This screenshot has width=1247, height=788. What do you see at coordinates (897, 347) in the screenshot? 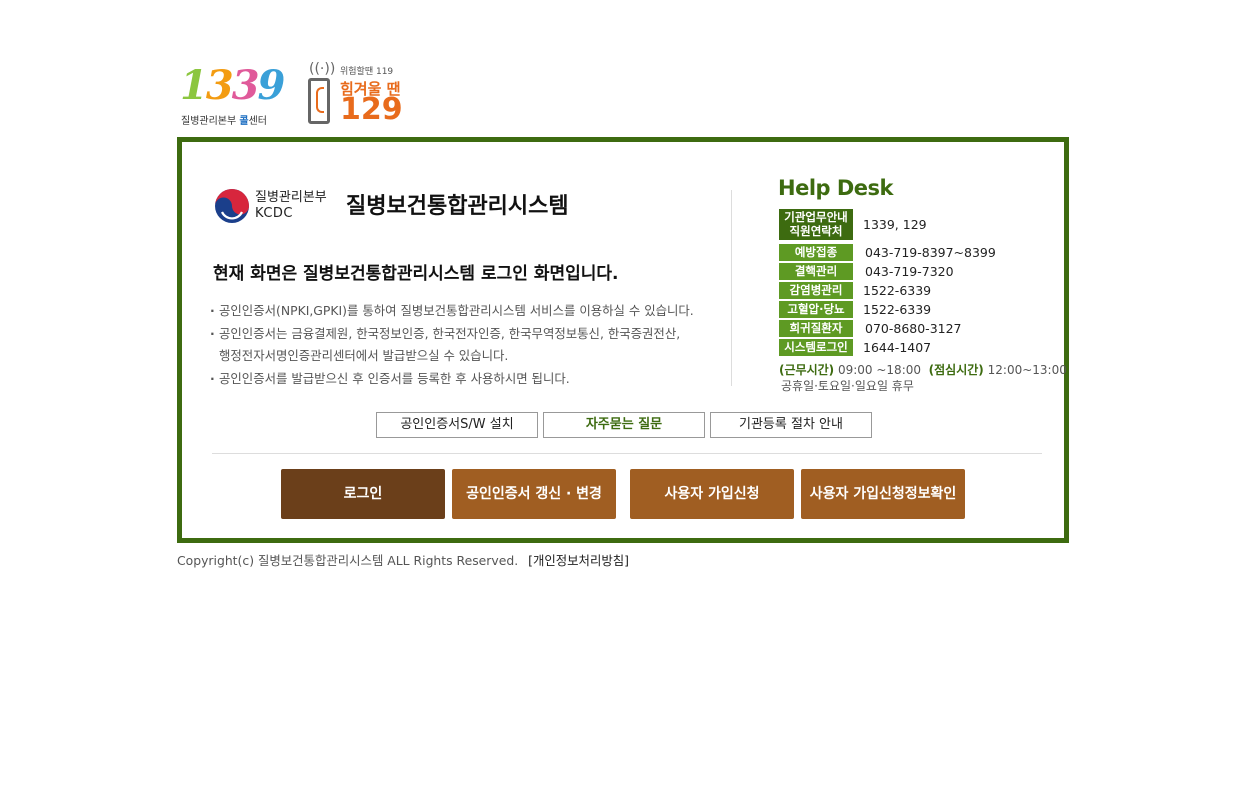
I see `helpdesk-value: 1644-1407` at bounding box center [897, 347].